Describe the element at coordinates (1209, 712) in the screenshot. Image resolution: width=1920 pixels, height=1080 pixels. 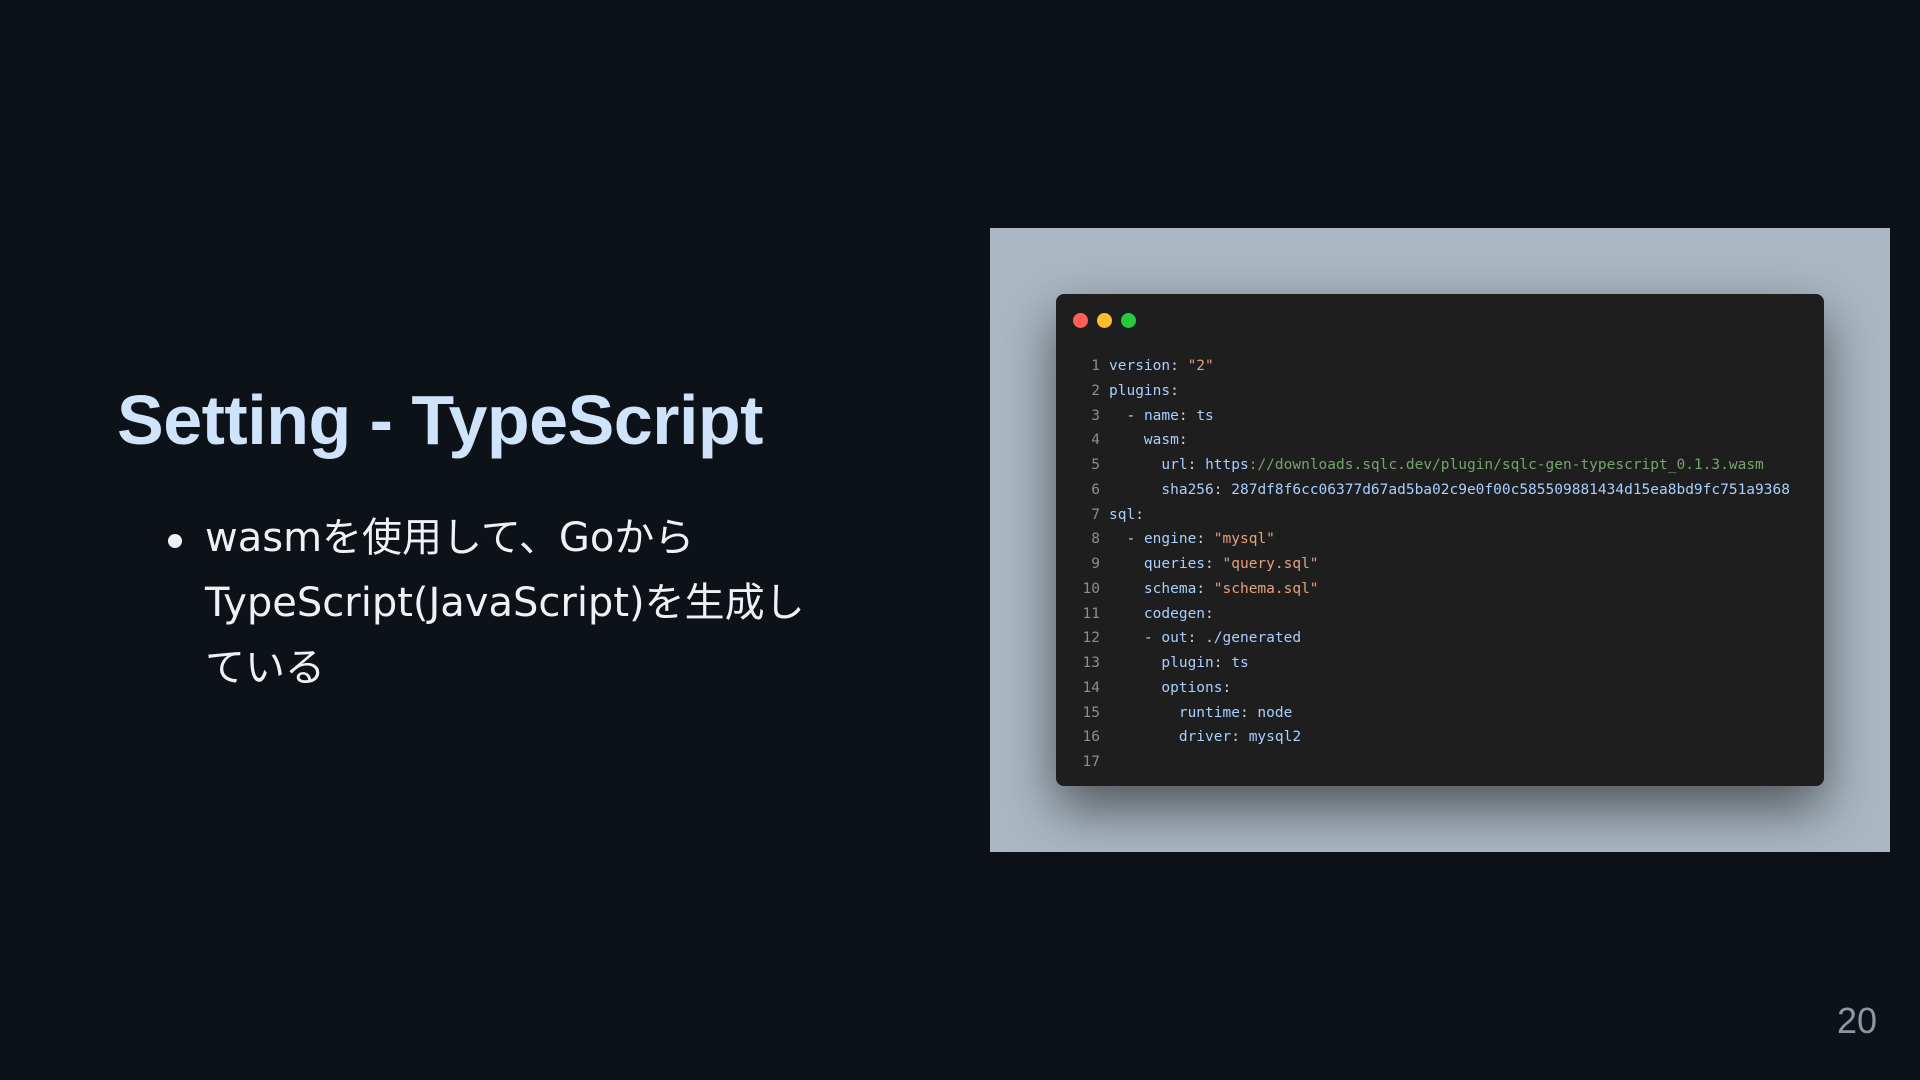
I see `code-token: runtime` at that location.